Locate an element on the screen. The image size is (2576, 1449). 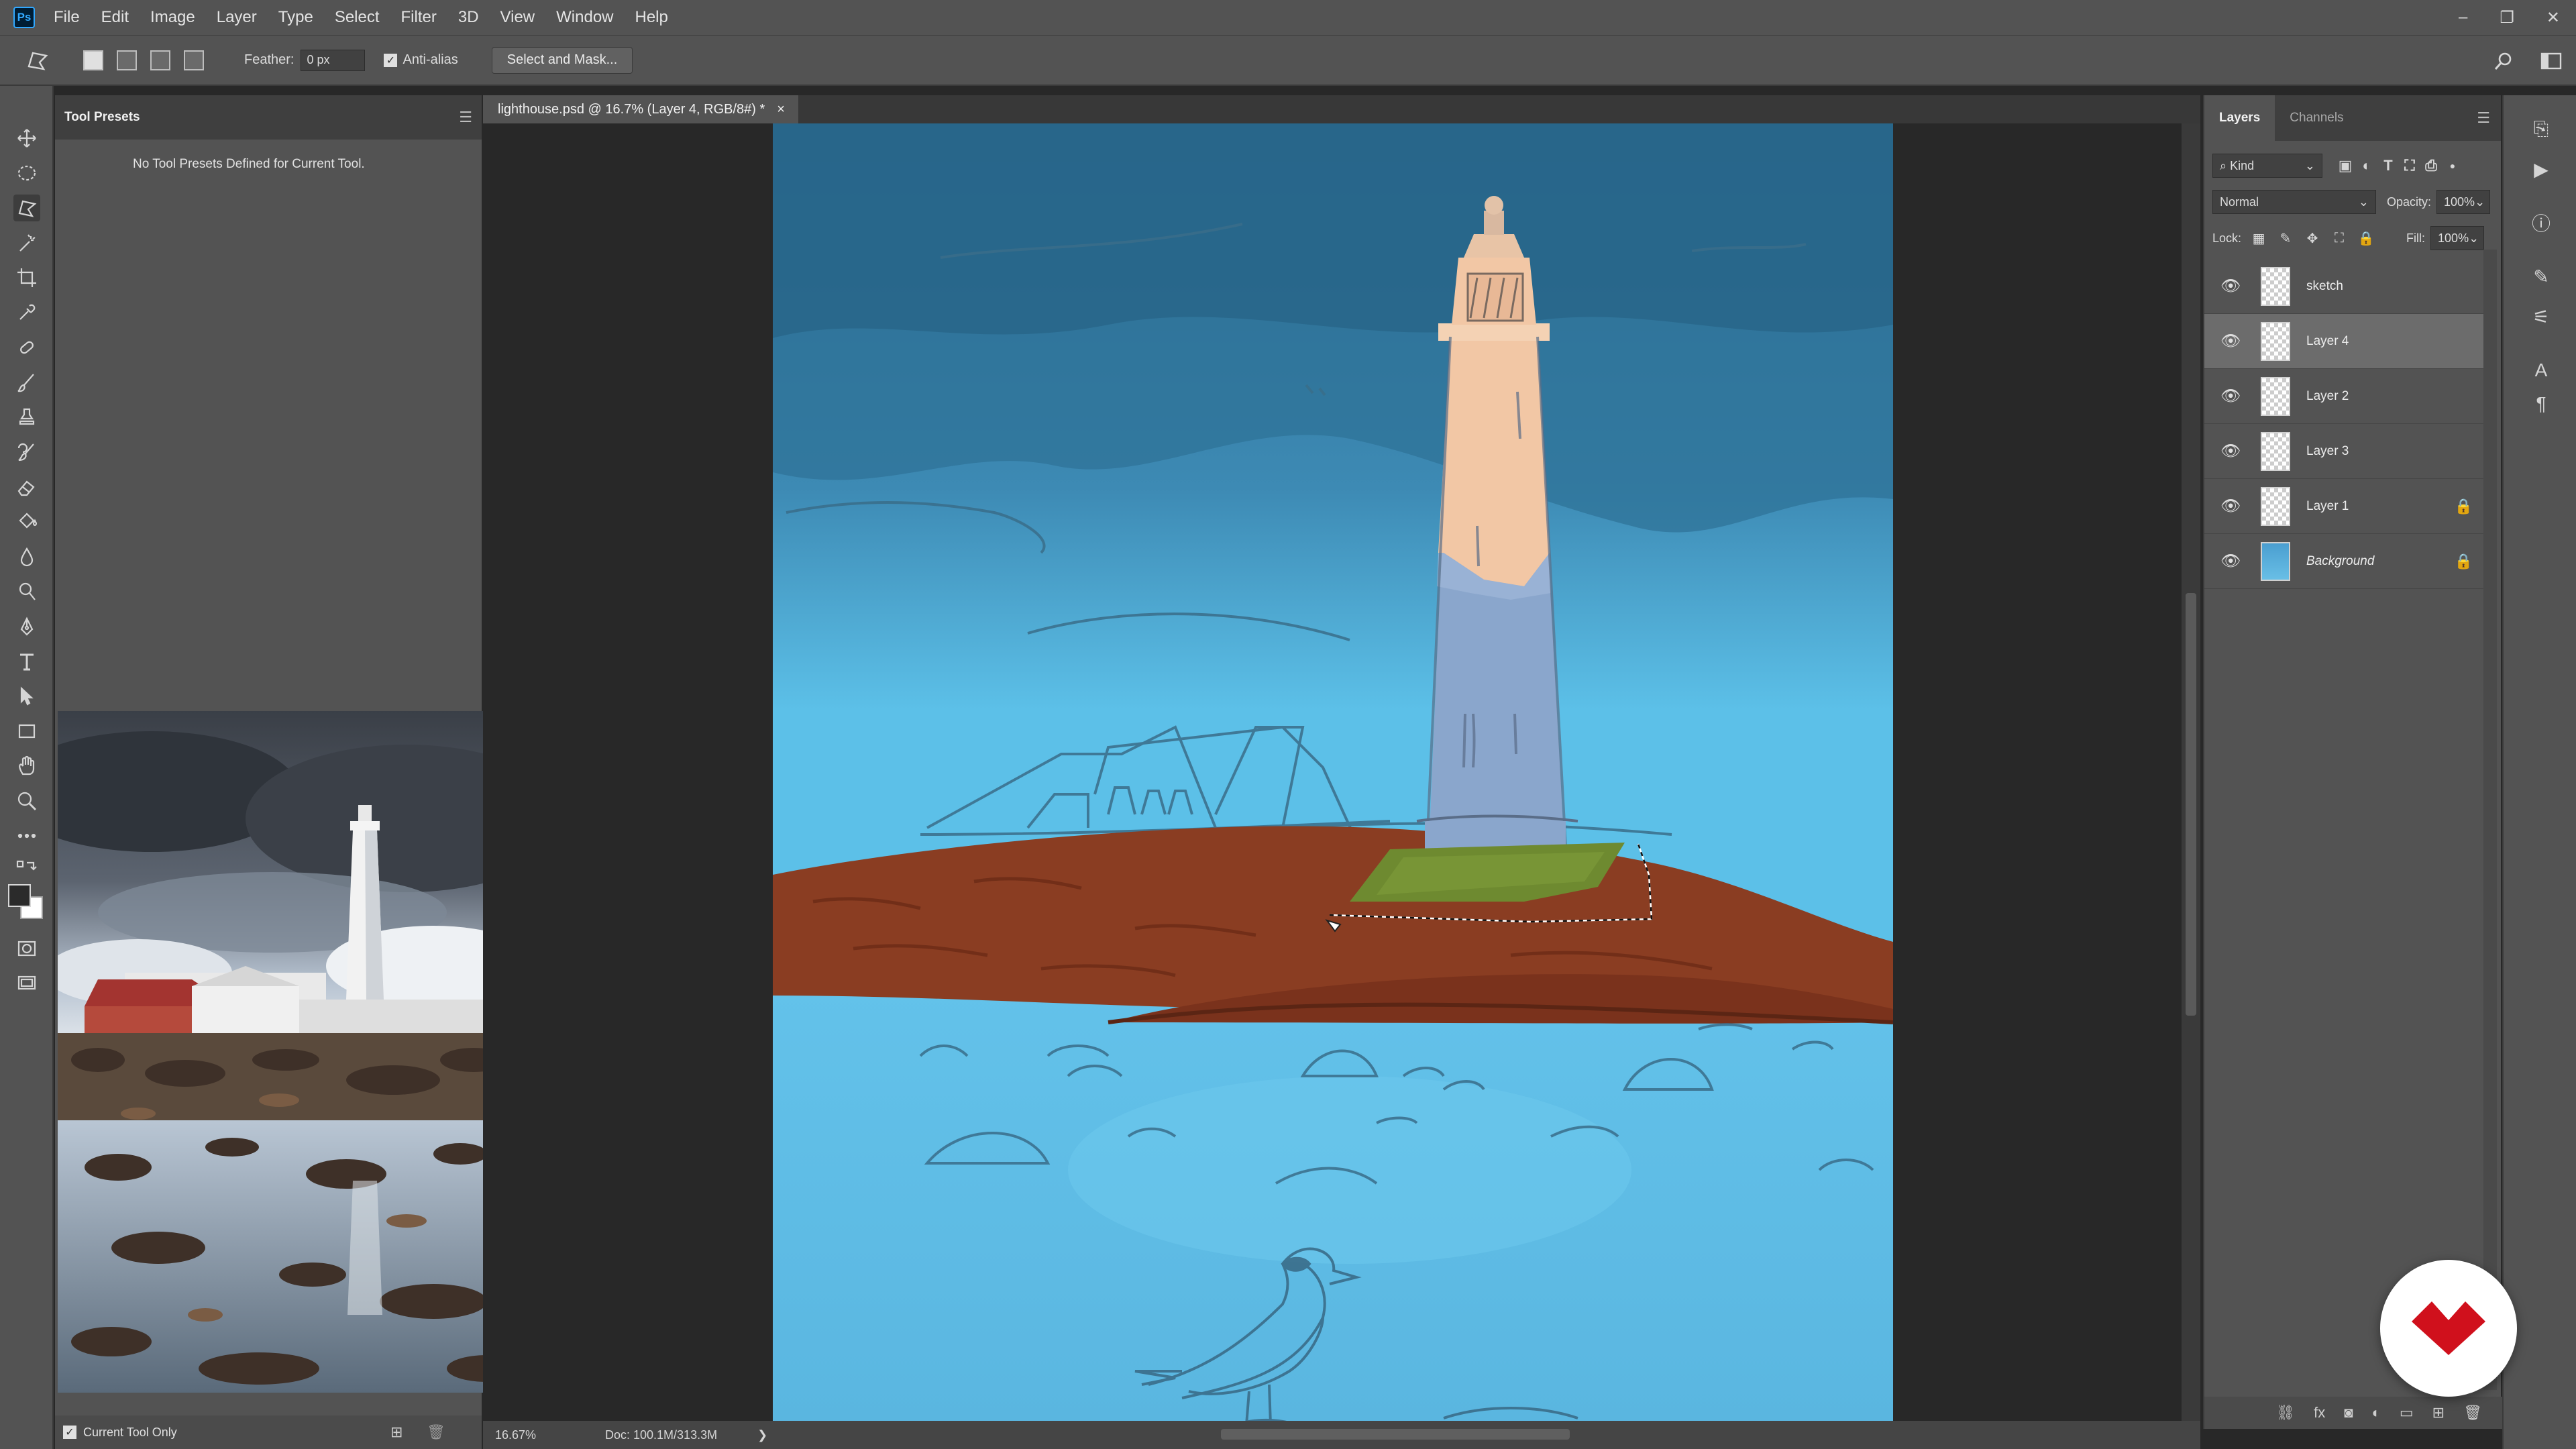
lock-artboard-icon: ⛶ is located at coordinates (2339, 238).